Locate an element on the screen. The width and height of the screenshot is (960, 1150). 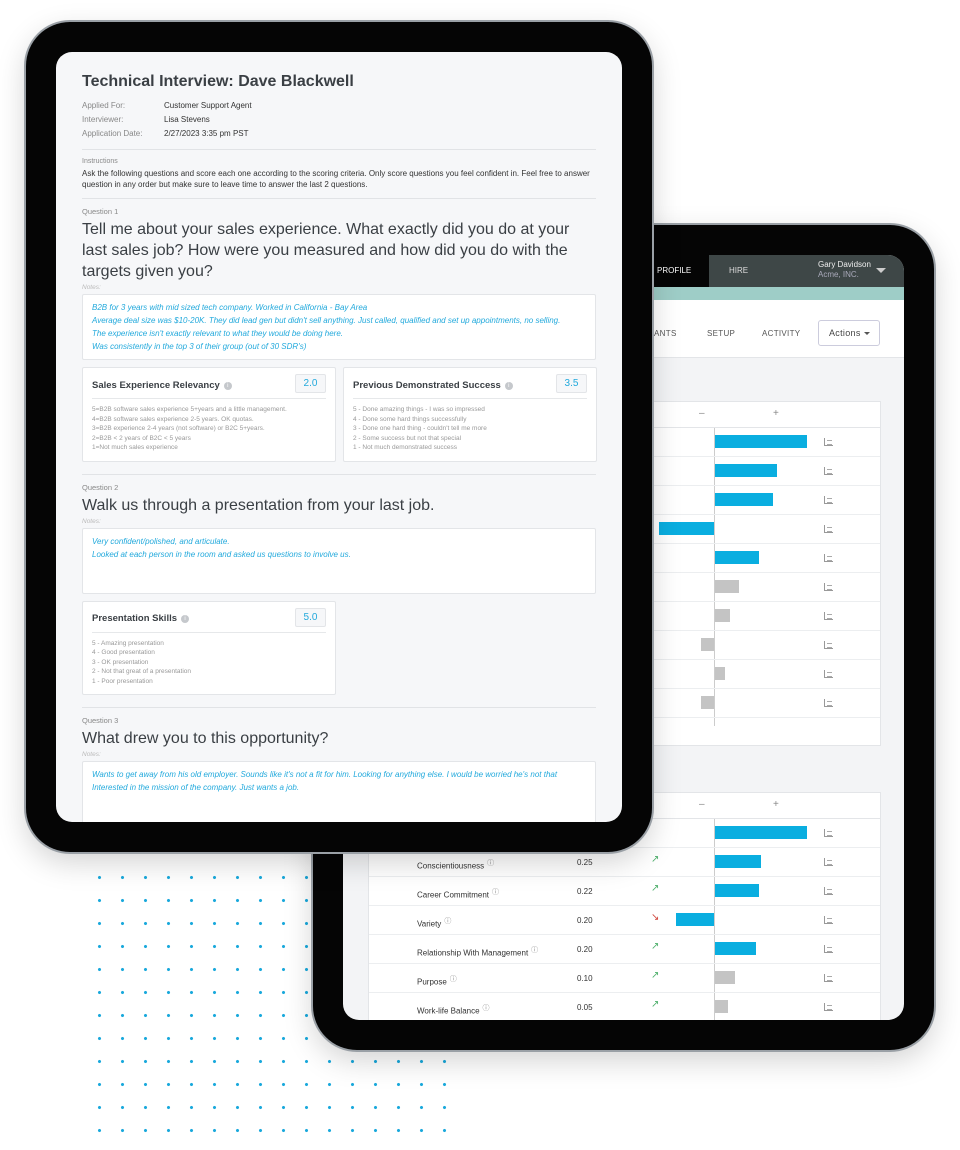
subnav-participants: PANTS is located at coordinates (663, 333).